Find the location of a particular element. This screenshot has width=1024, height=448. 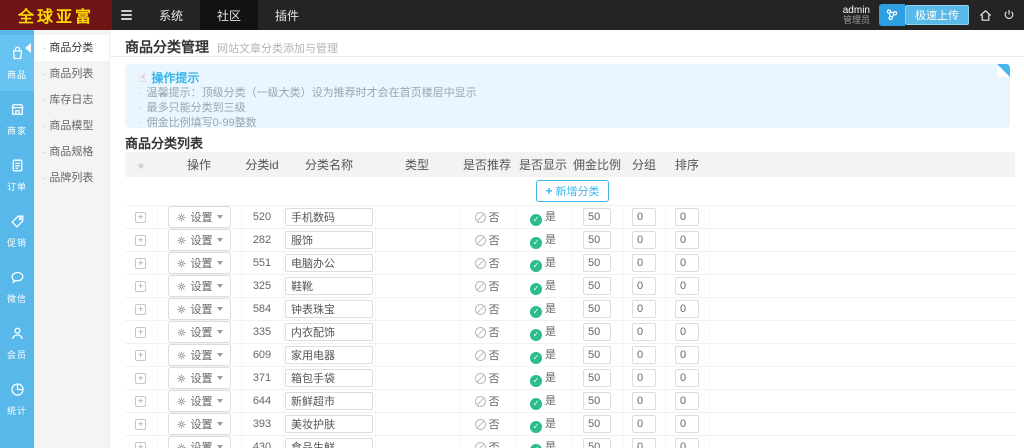

submenu-item-0: · 商品分类 is located at coordinates (67, 48).